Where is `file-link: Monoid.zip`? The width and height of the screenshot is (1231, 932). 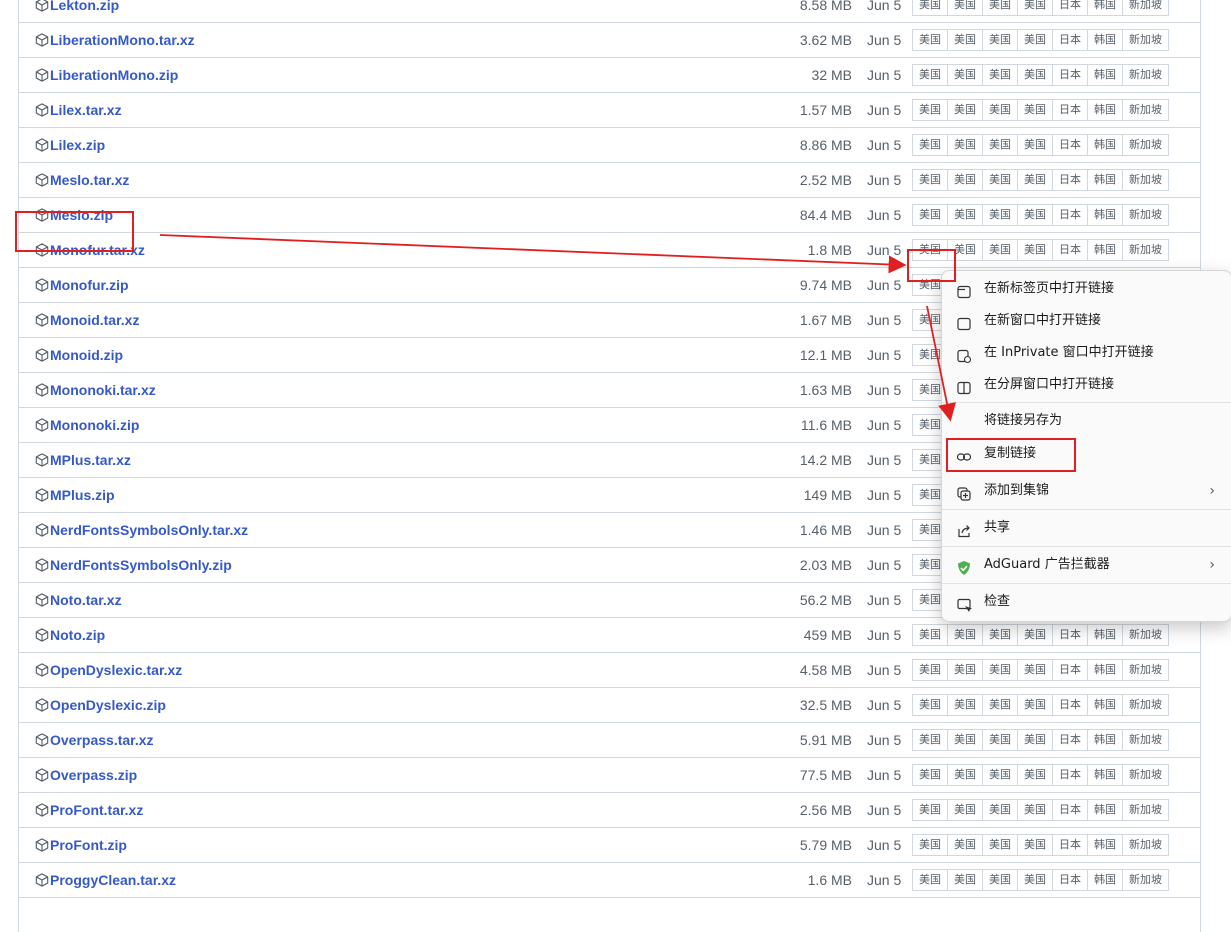 file-link: Monoid.zip is located at coordinates (86, 355).